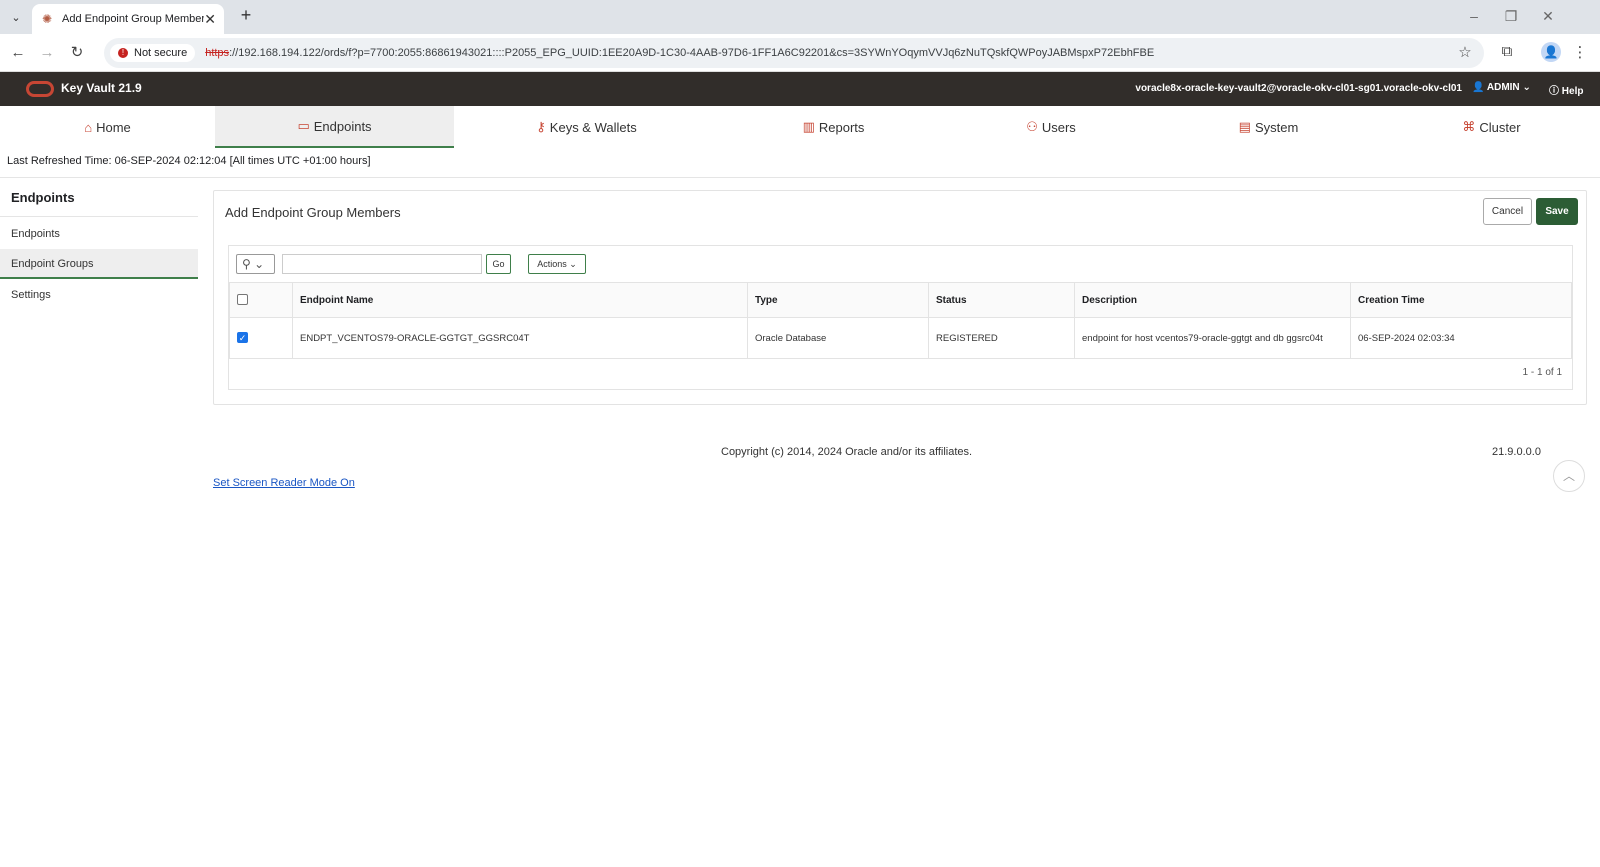 This screenshot has height=867, width=1600. What do you see at coordinates (520, 300) in the screenshot?
I see `column-header-endpoint-name: Endpoint Name` at bounding box center [520, 300].